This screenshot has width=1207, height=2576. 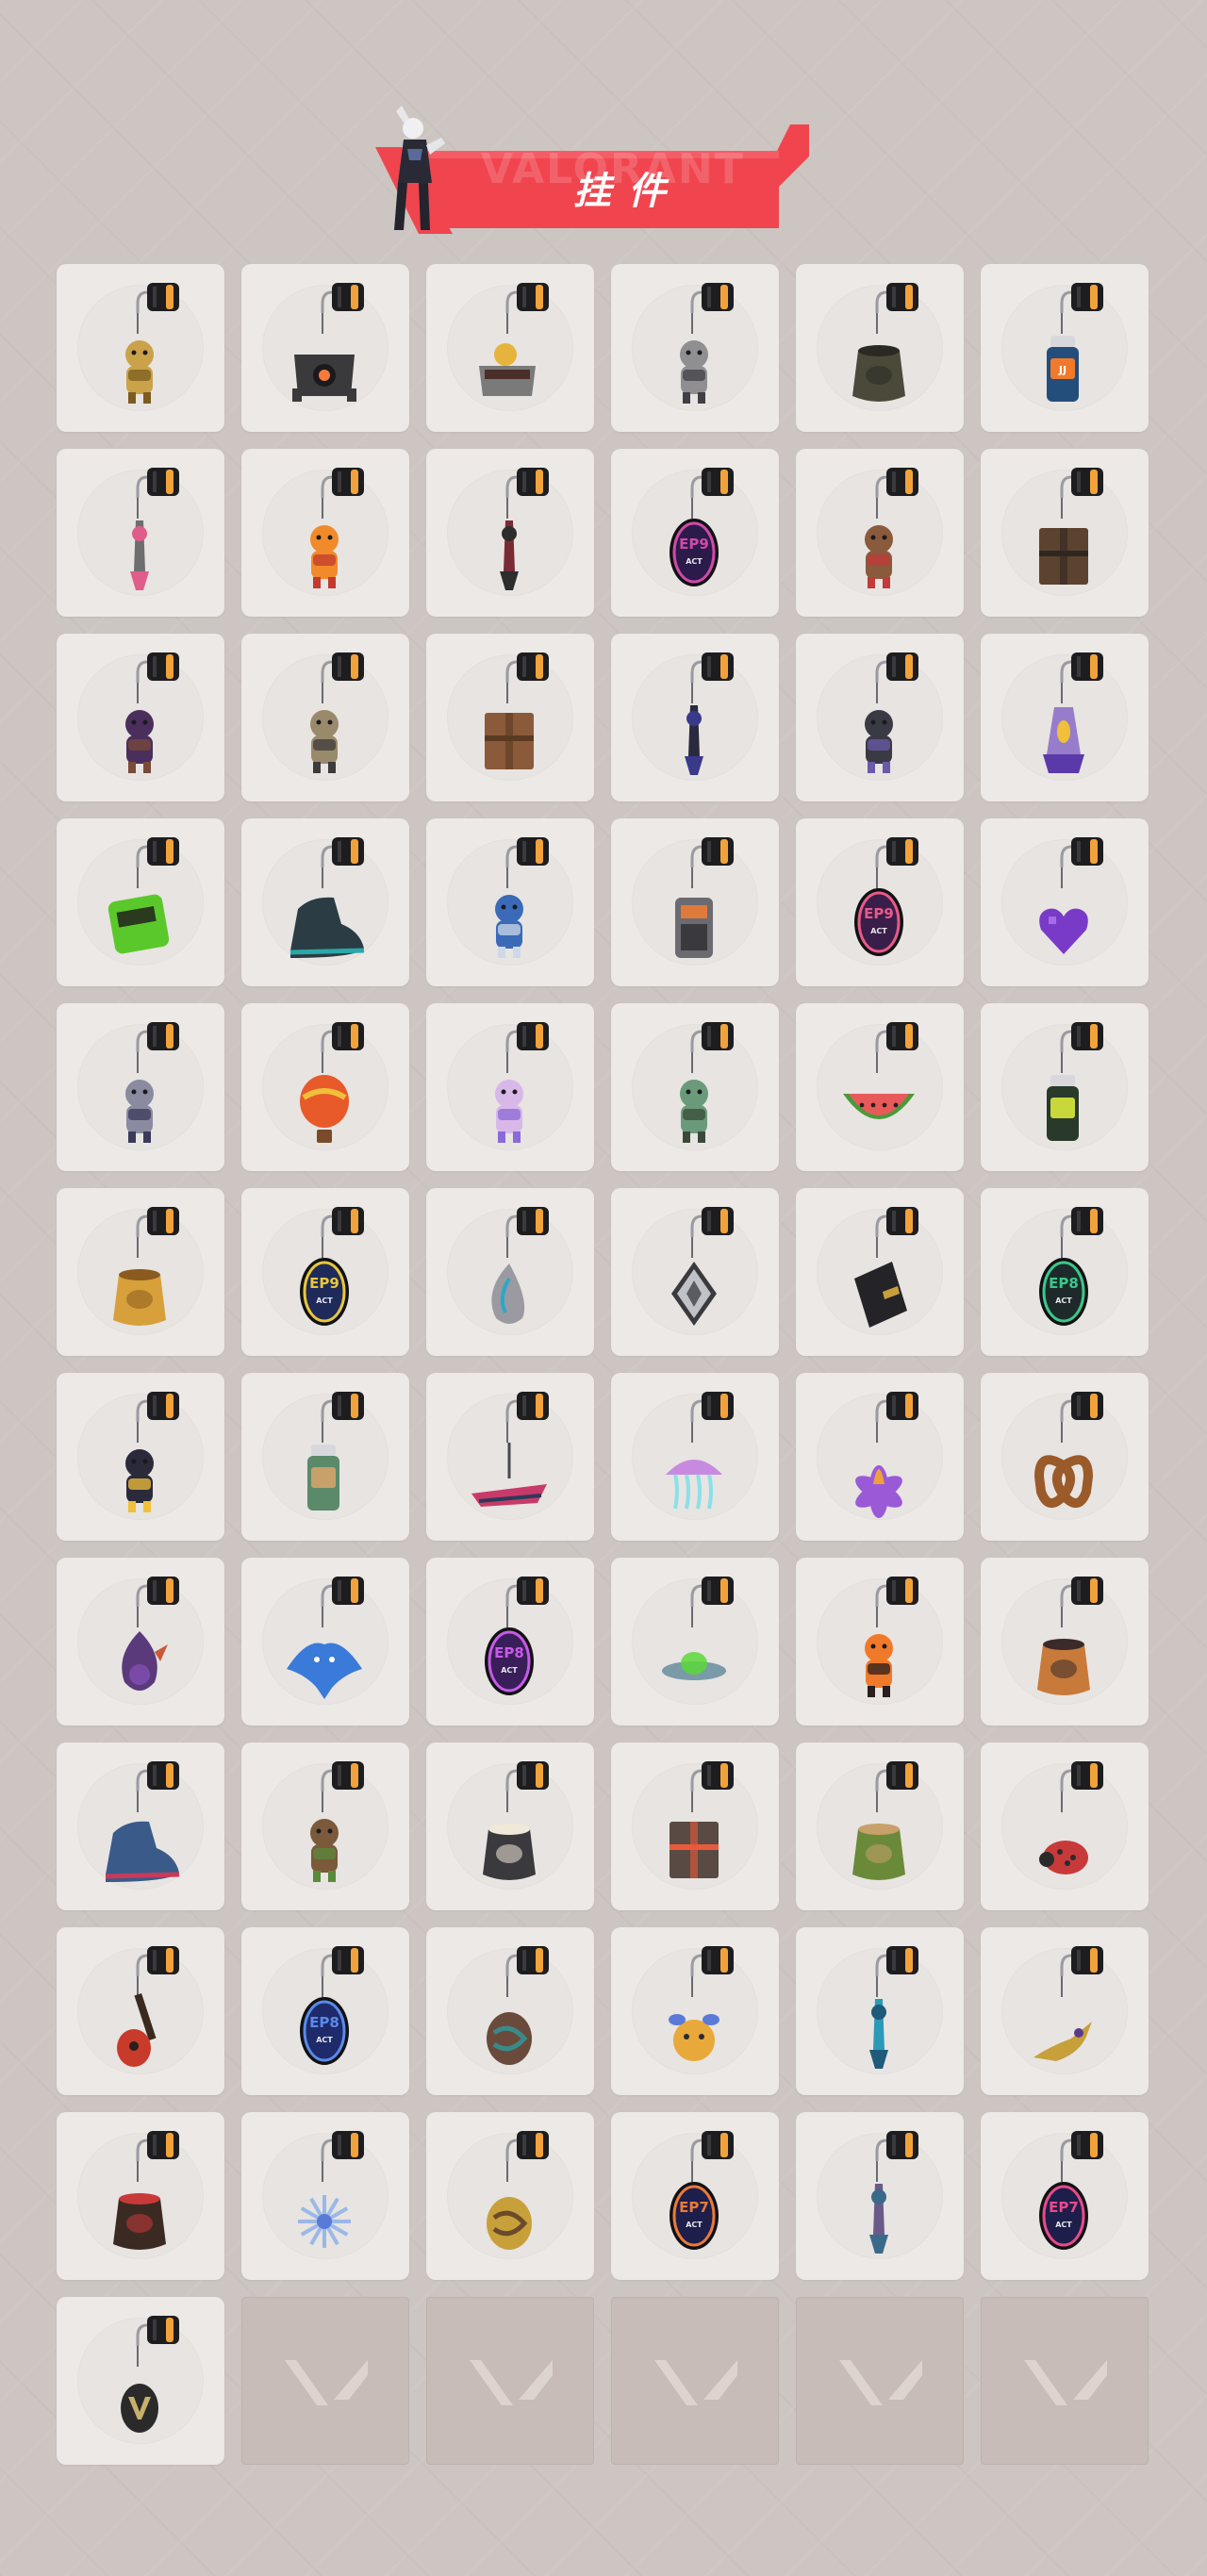 I want to click on astronaut-charm-icon, so click(x=522, y=897).